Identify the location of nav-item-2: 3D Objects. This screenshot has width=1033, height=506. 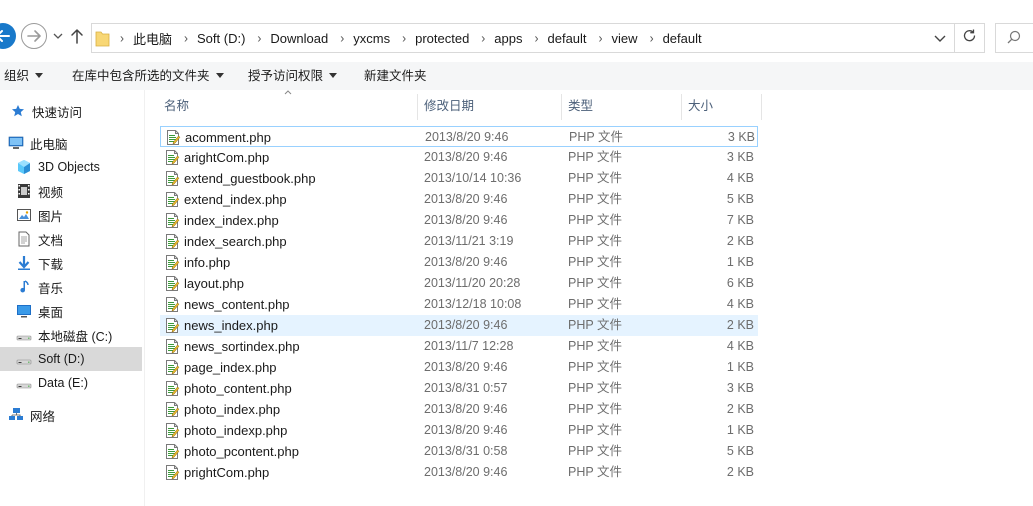
(71, 167).